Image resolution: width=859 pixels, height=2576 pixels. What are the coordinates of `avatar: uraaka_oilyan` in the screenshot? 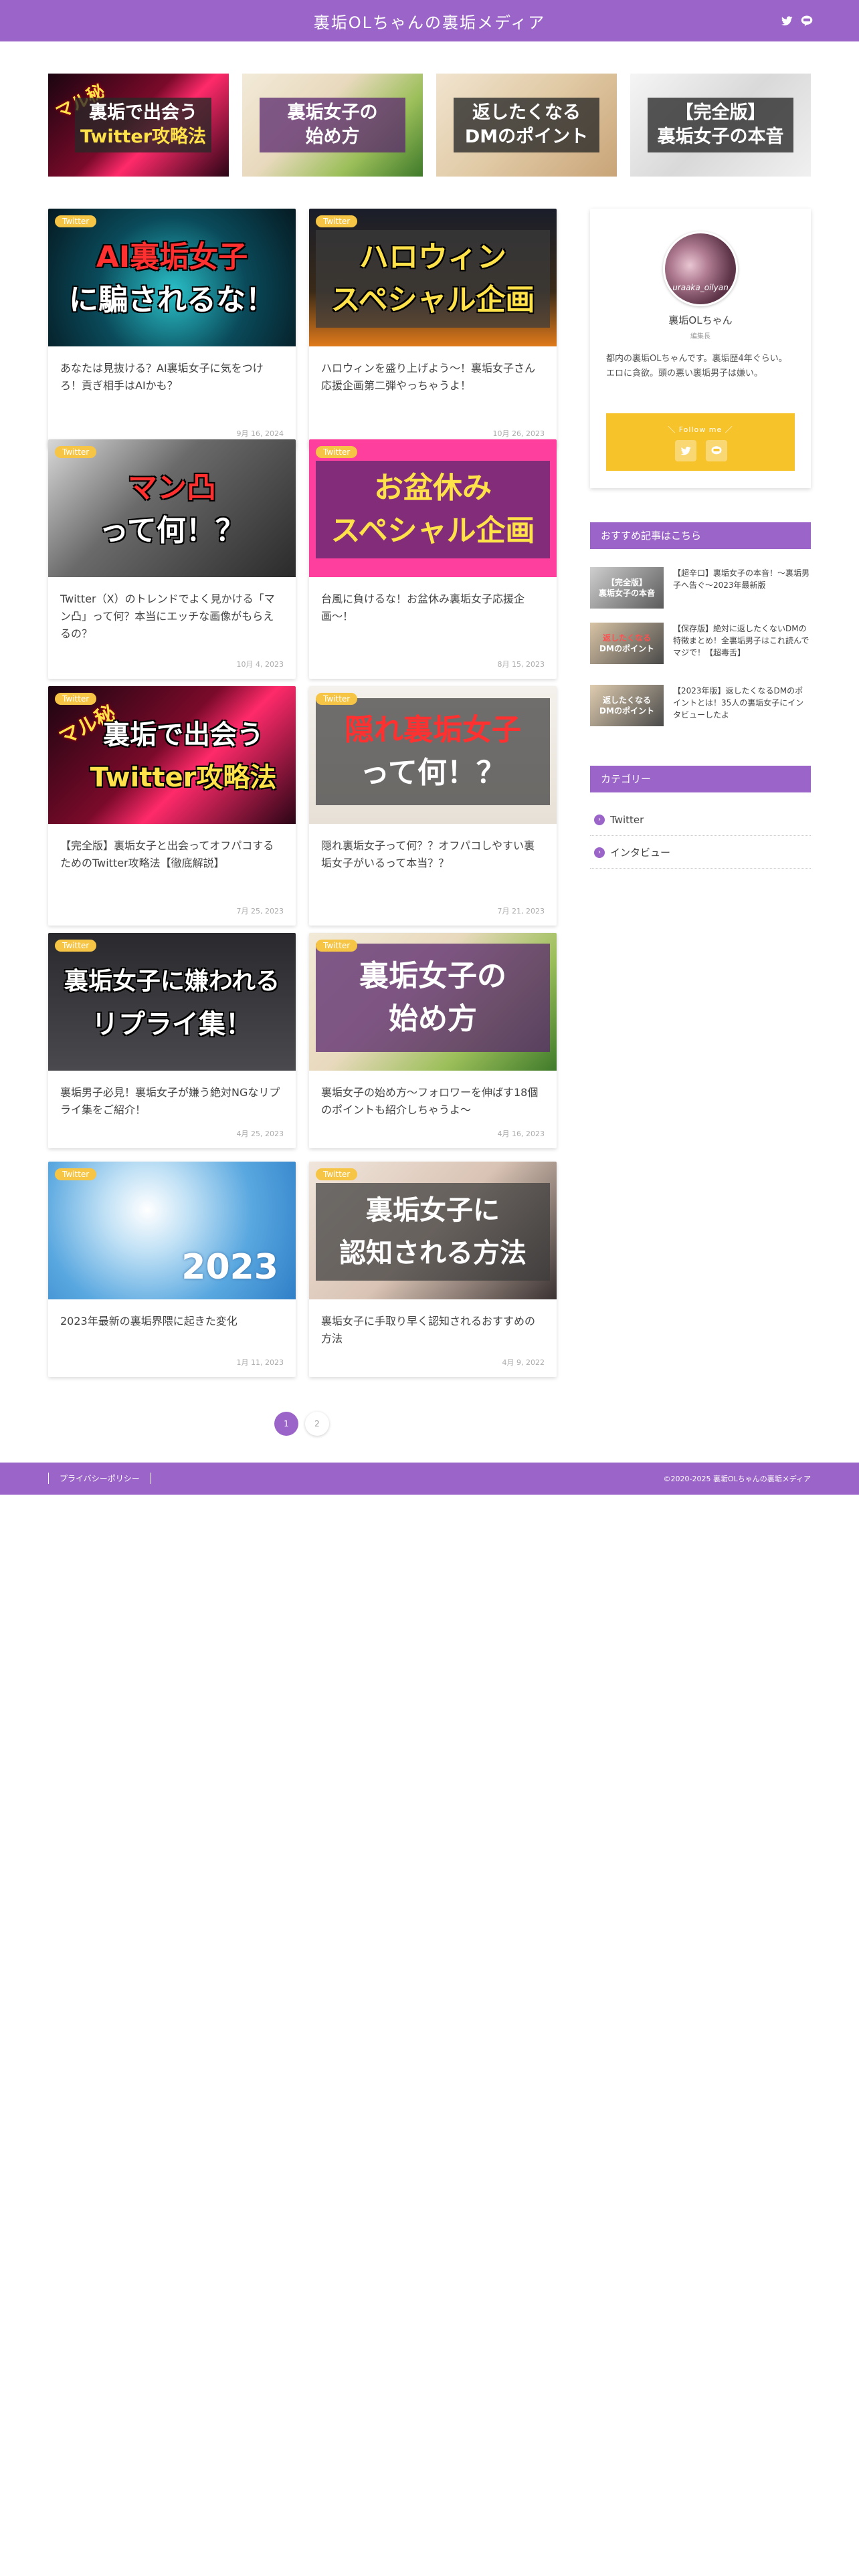 It's located at (701, 268).